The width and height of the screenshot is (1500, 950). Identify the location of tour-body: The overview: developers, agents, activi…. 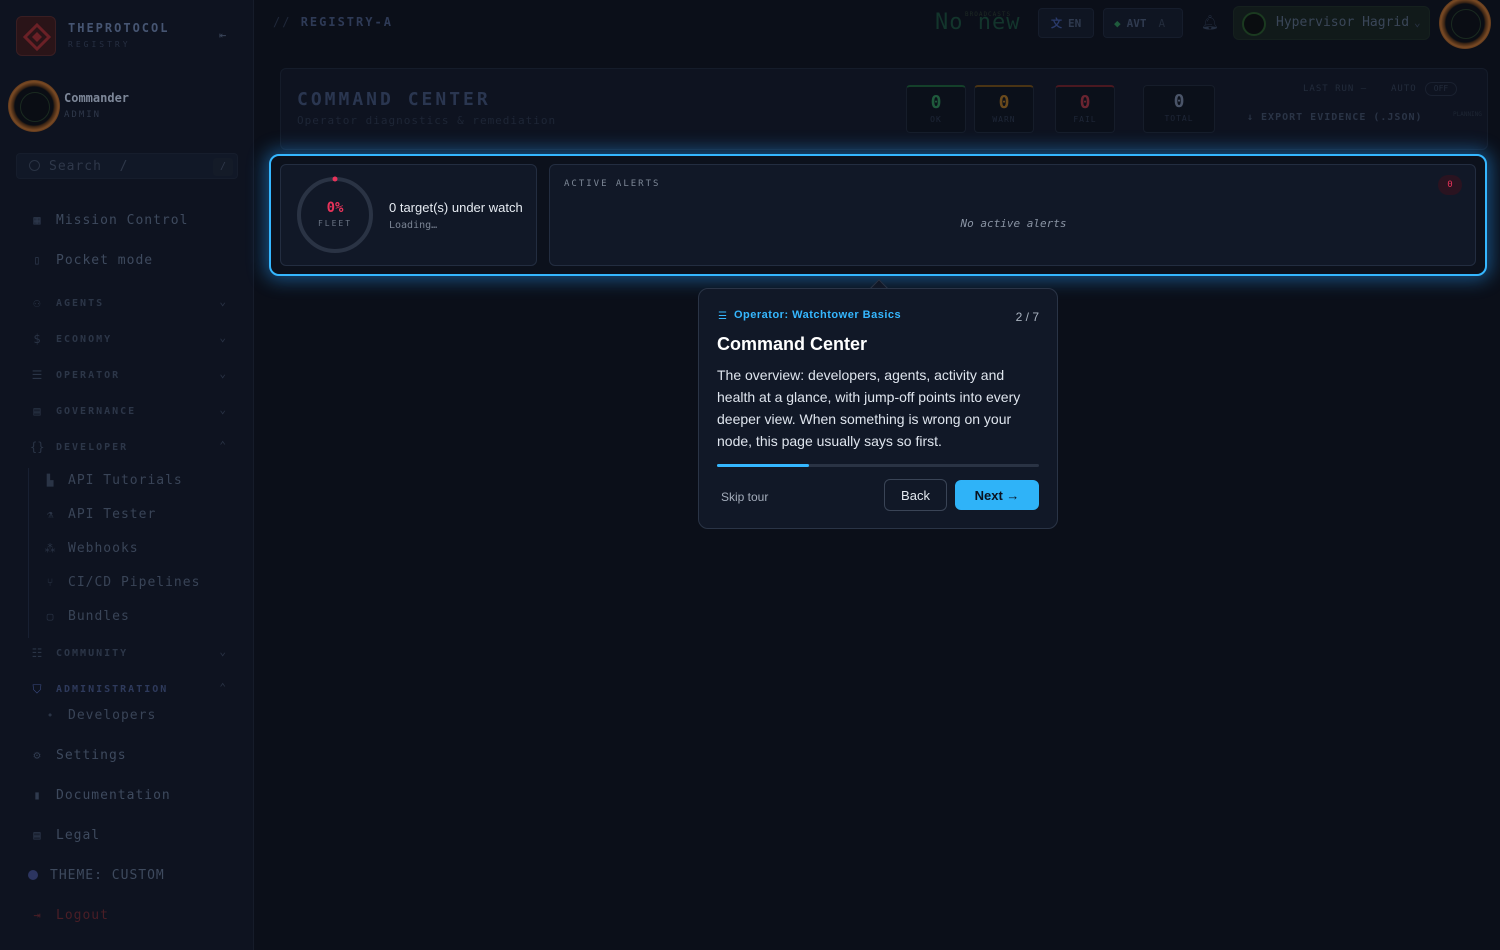
(869, 408).